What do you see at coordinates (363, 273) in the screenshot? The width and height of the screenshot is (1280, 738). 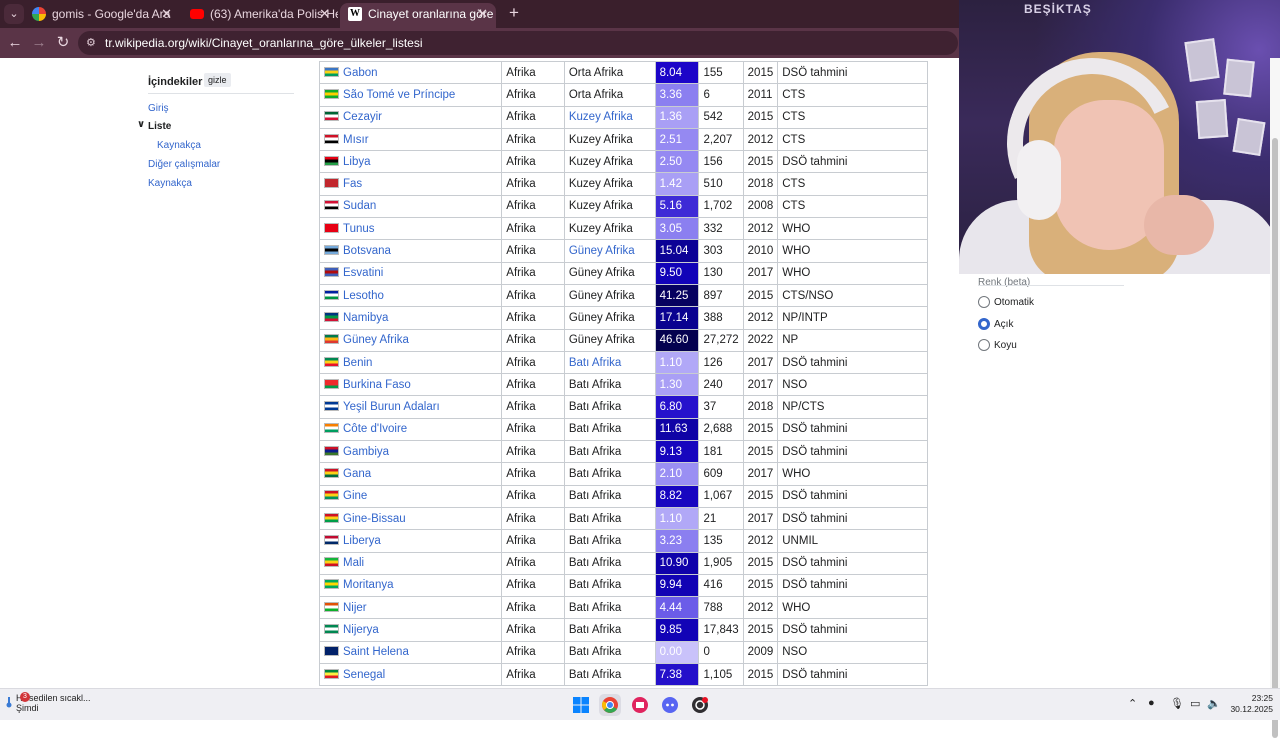 I see `country-link: Esvatini` at bounding box center [363, 273].